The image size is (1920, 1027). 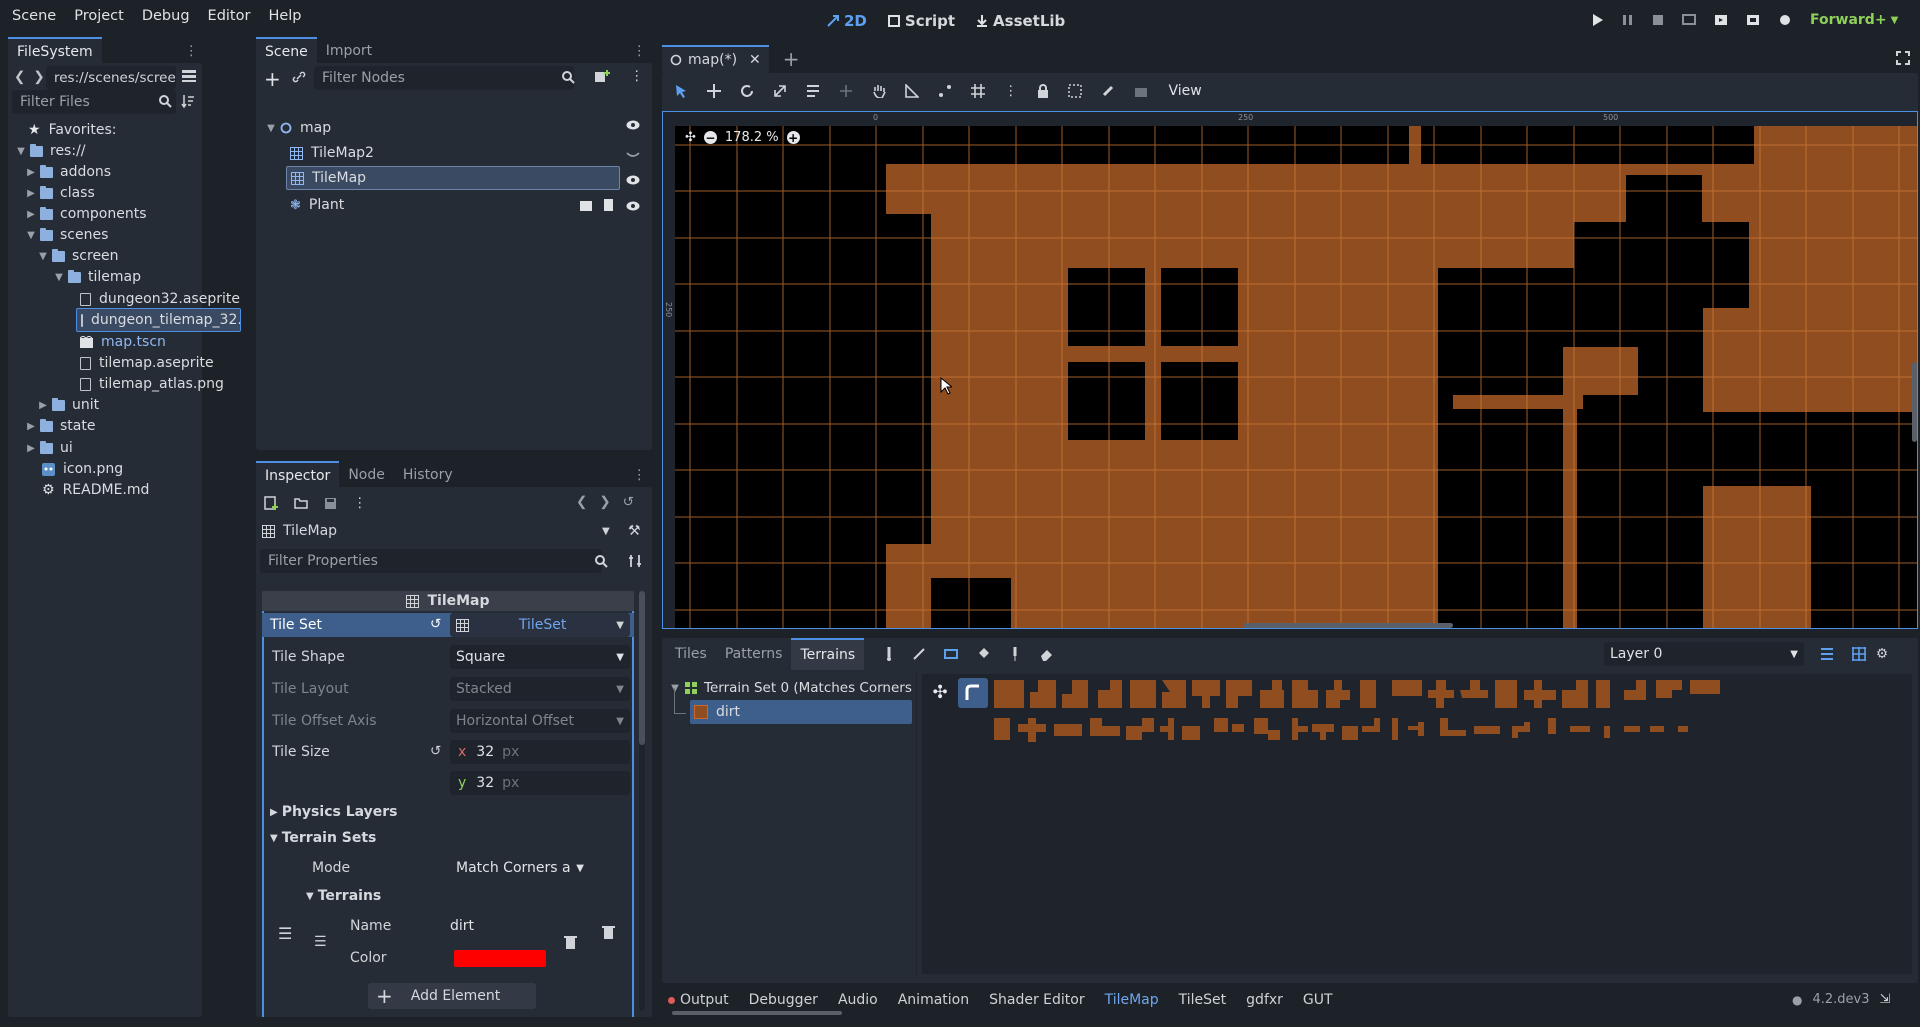 I want to click on tab-scene: Scene, so click(x=286, y=51).